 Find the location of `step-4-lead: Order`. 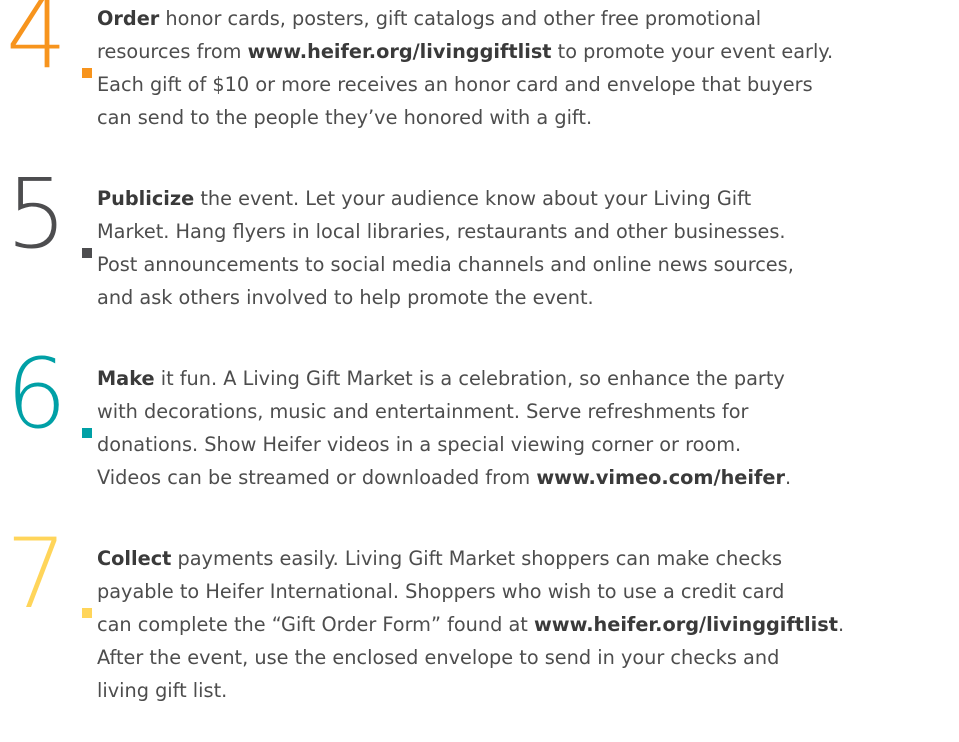

step-4-lead: Order is located at coordinates (128, 18).